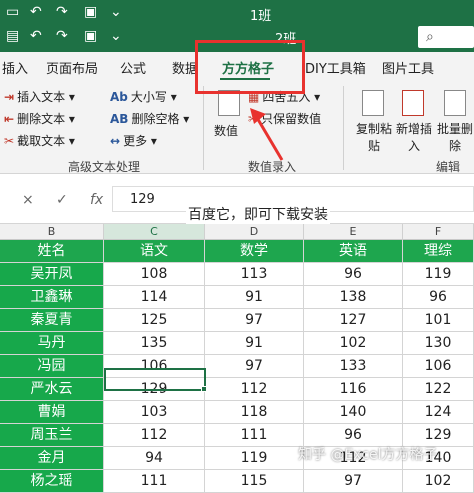 The image size is (474, 493). What do you see at coordinates (254, 481) in the screenshot?
I see `table-cell: 115` at bounding box center [254, 481].